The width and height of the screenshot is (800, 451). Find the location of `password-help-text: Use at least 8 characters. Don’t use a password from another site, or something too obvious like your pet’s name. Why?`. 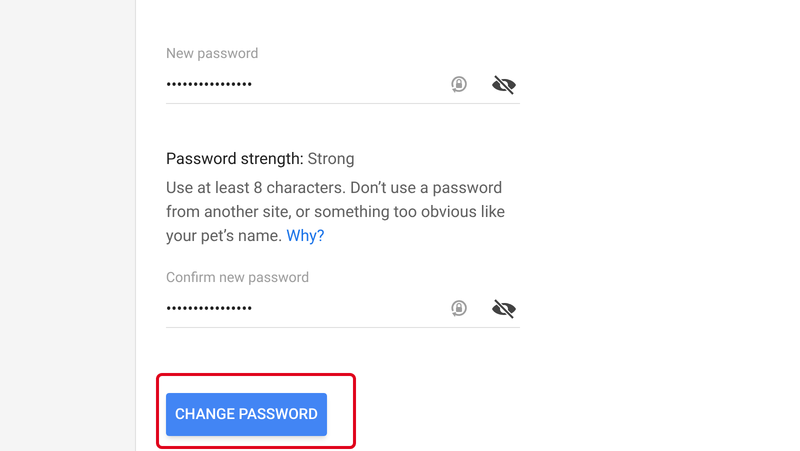

password-help-text: Use at least 8 characters. Don’t use a password from another site, or something too obvious like your pet’s name. Why? is located at coordinates (336, 212).